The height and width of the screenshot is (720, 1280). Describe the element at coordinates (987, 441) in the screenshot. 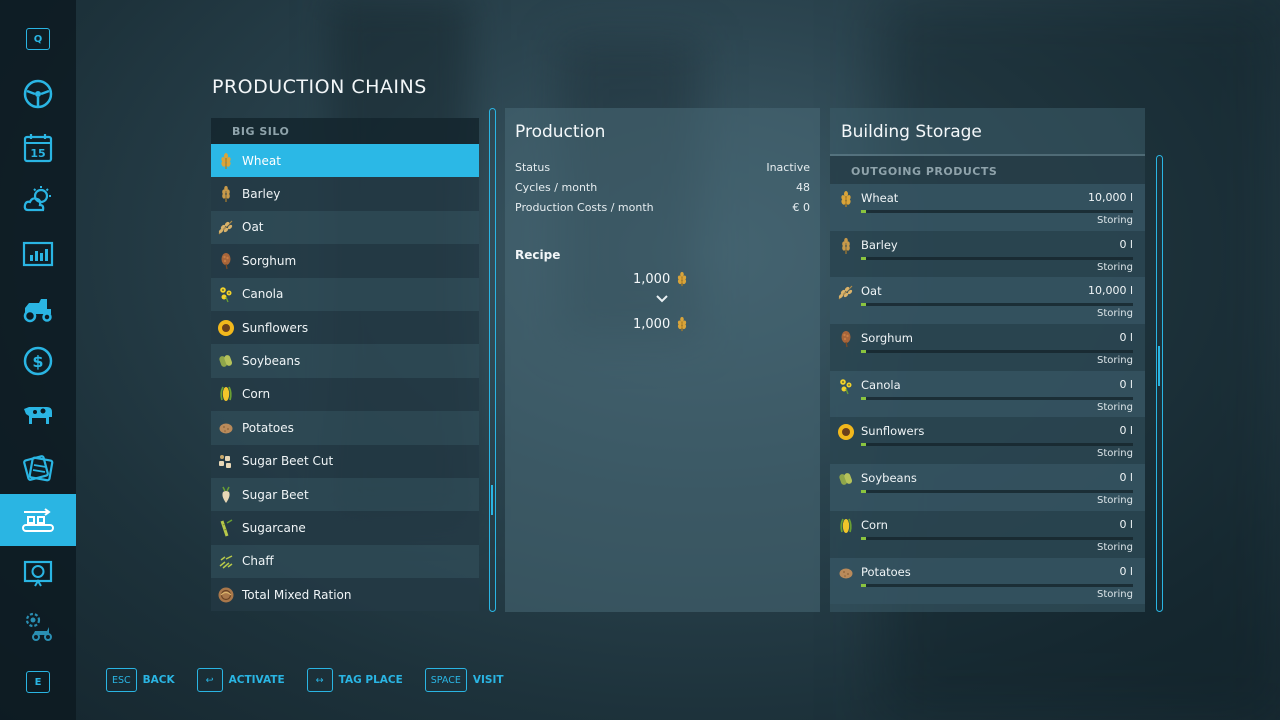

I see `storage-row-sunflowers: Sunflowers 0 l Storing` at that location.